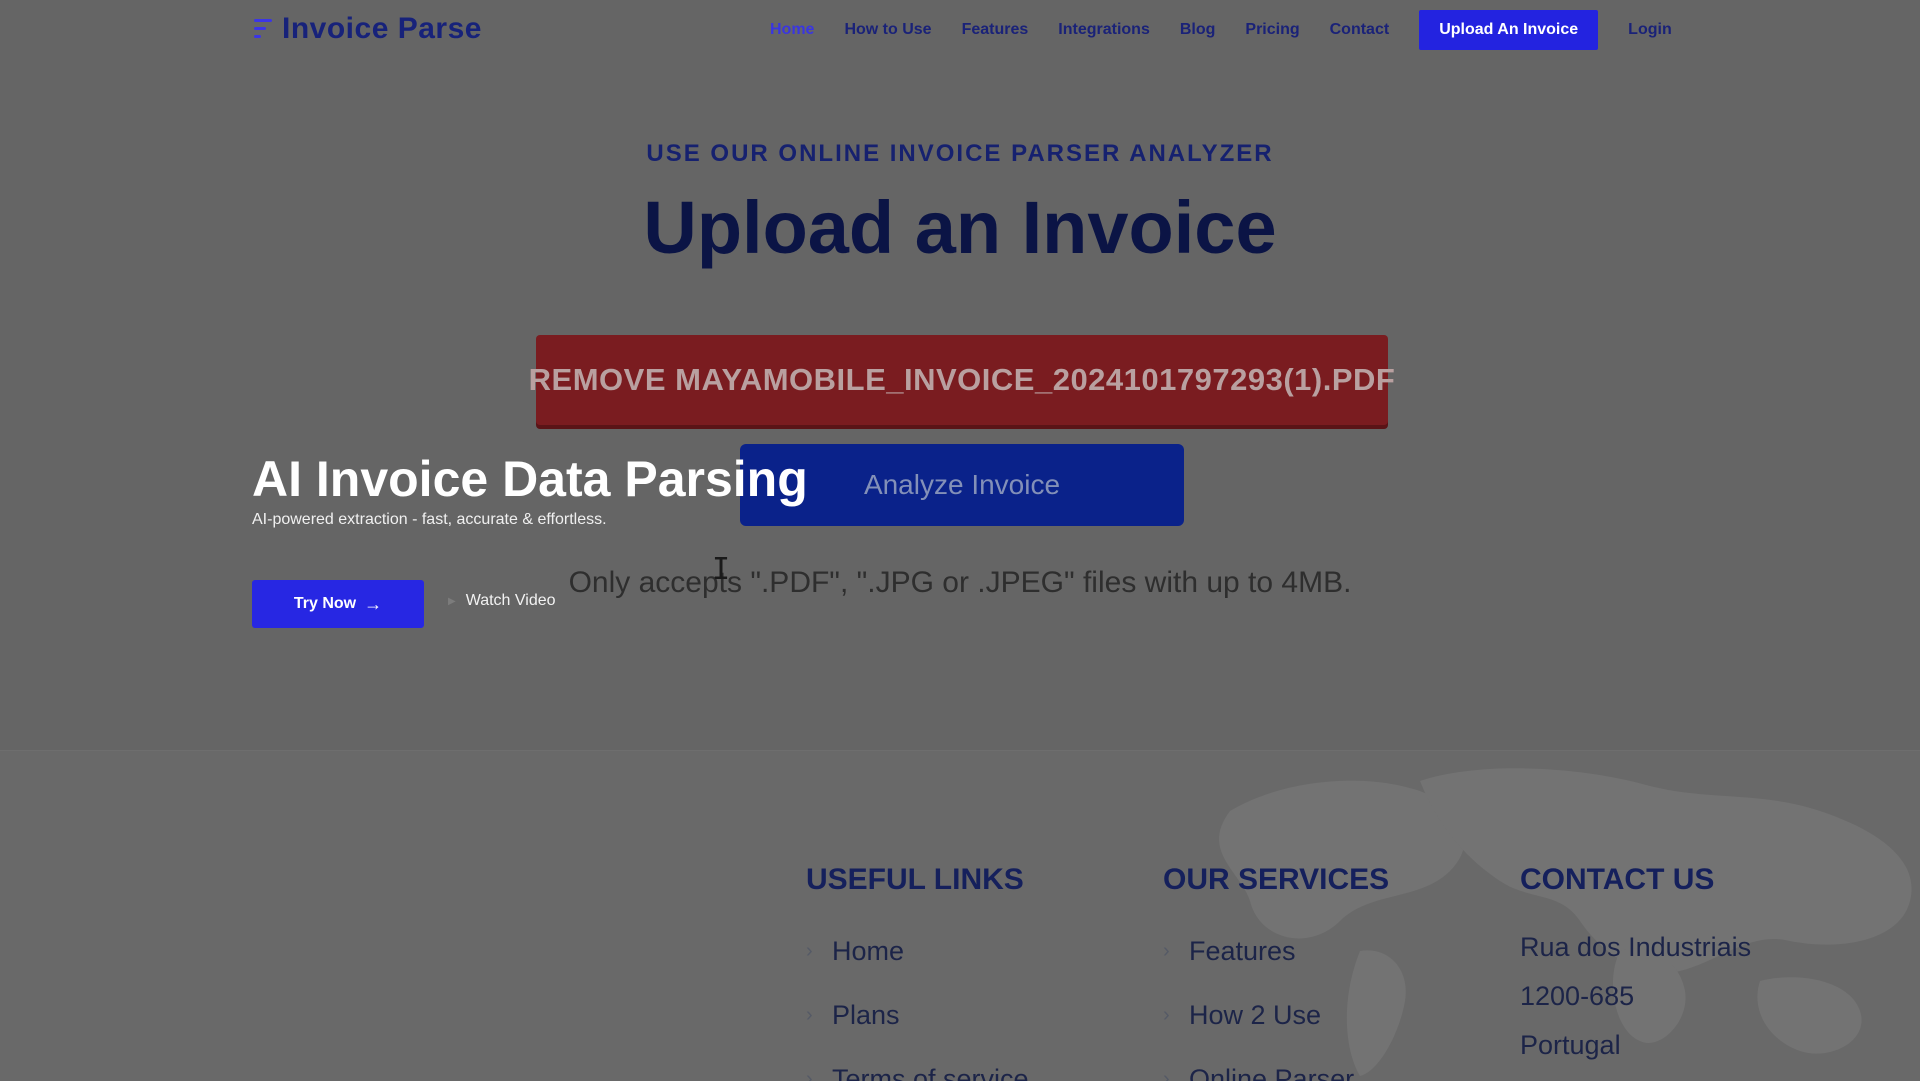 The height and width of the screenshot is (1081, 1920). I want to click on nav-pricing: Pricing, so click(1272, 30).